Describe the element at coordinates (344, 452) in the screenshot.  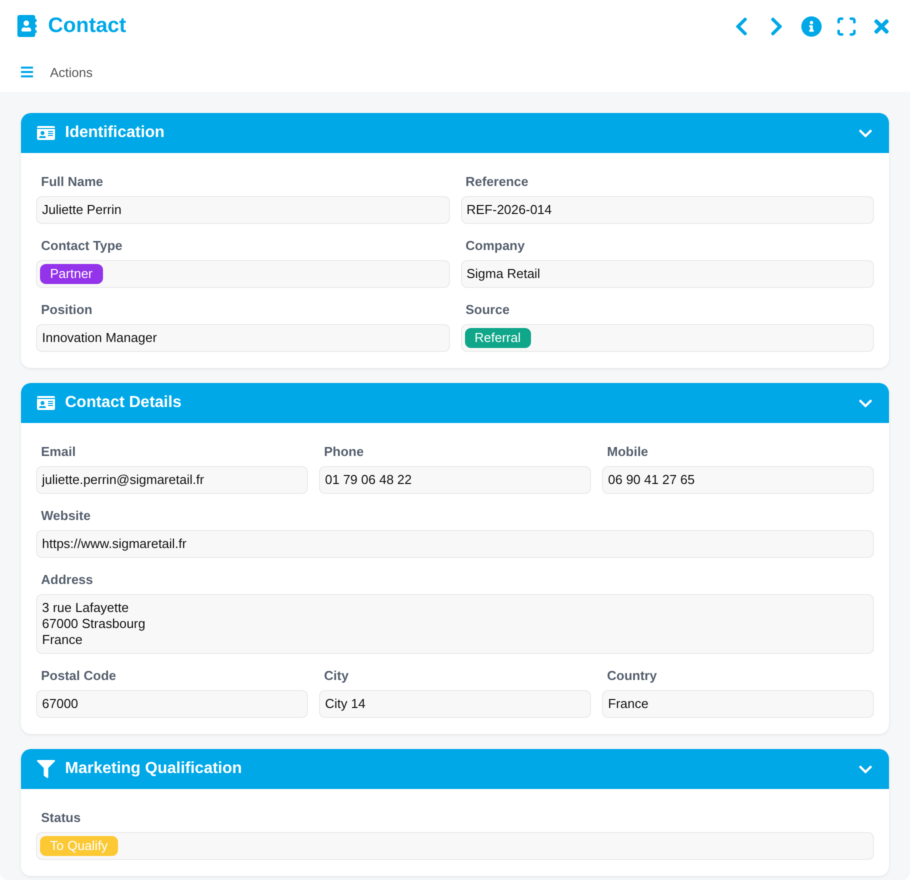
I see `field-label: Phone` at that location.